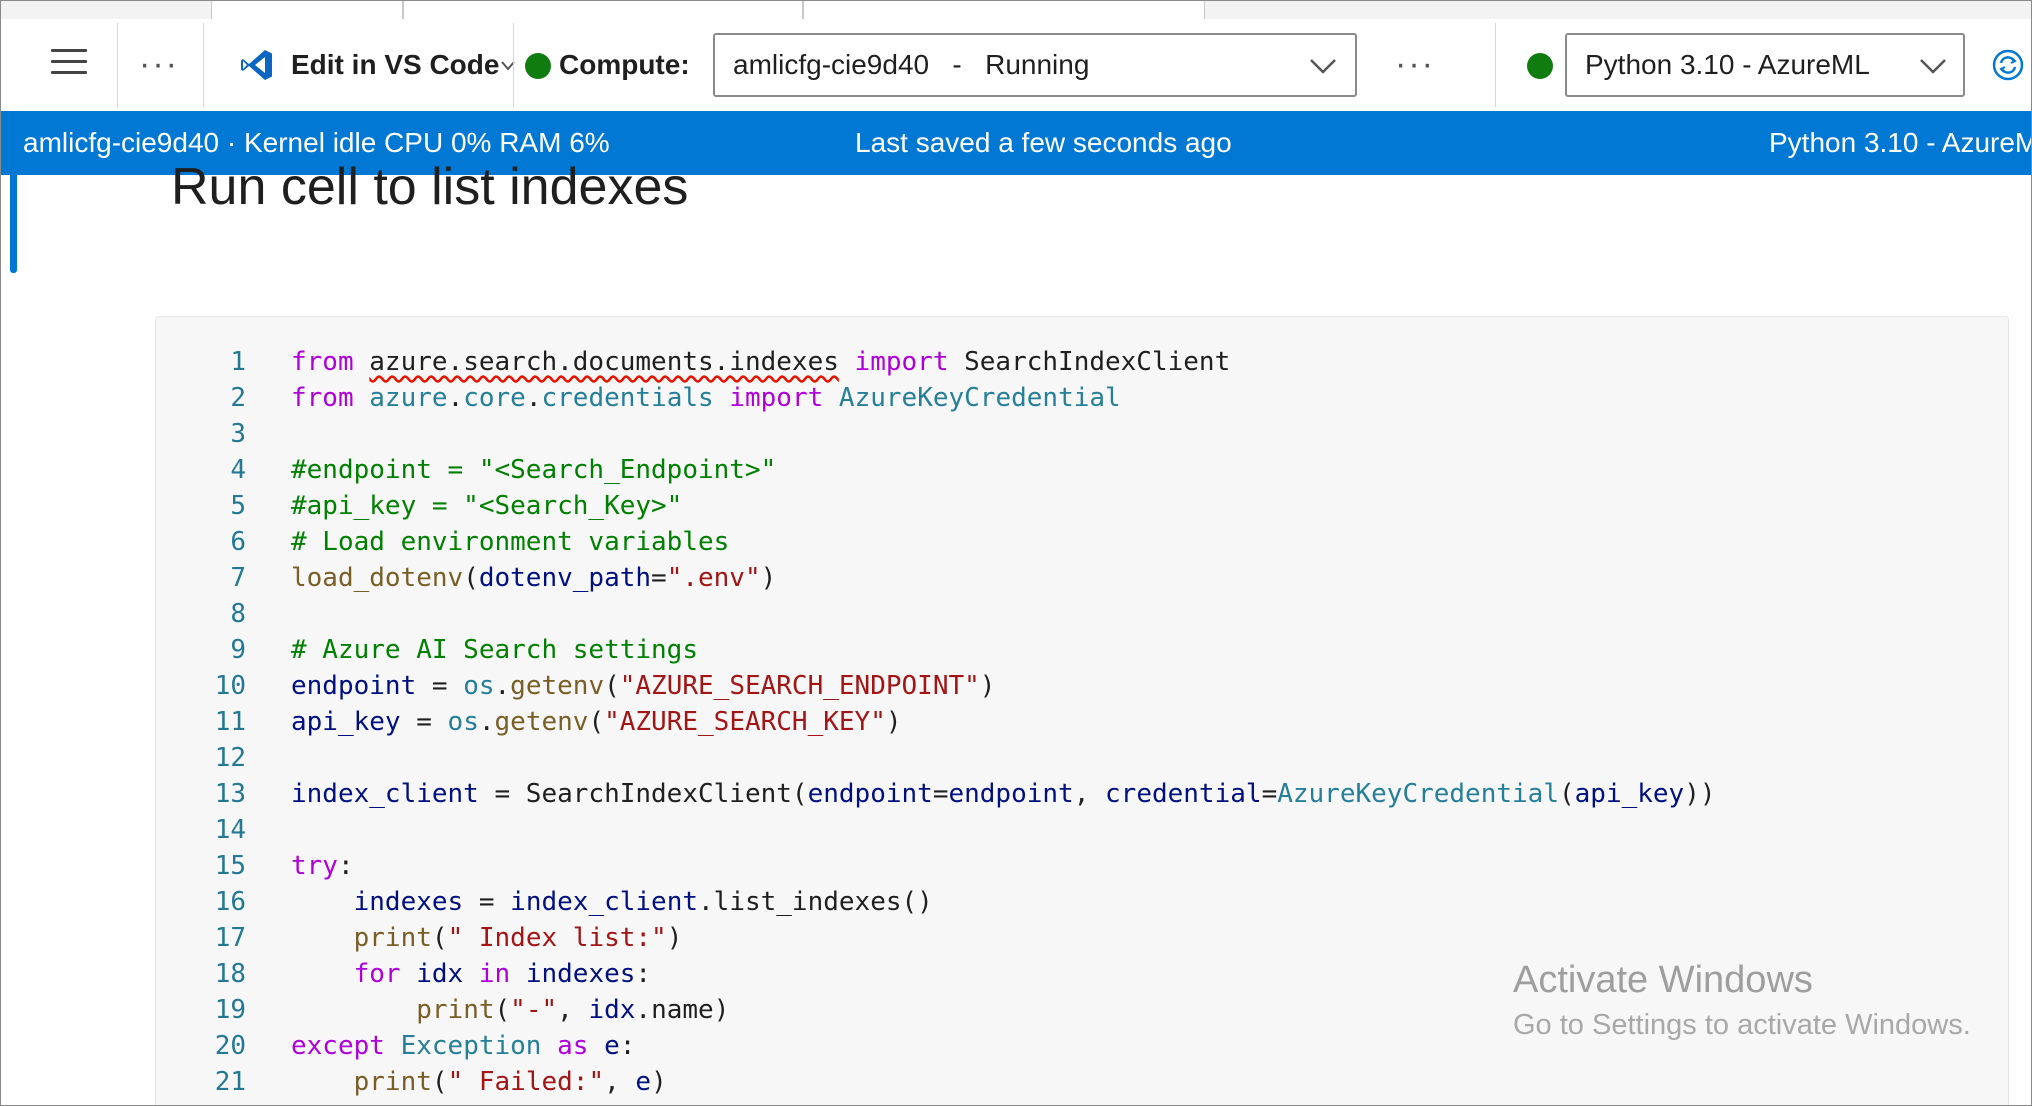 This screenshot has height=1106, width=2032. I want to click on code-line: 9 # Azure AI Search settings, so click(1081, 650).